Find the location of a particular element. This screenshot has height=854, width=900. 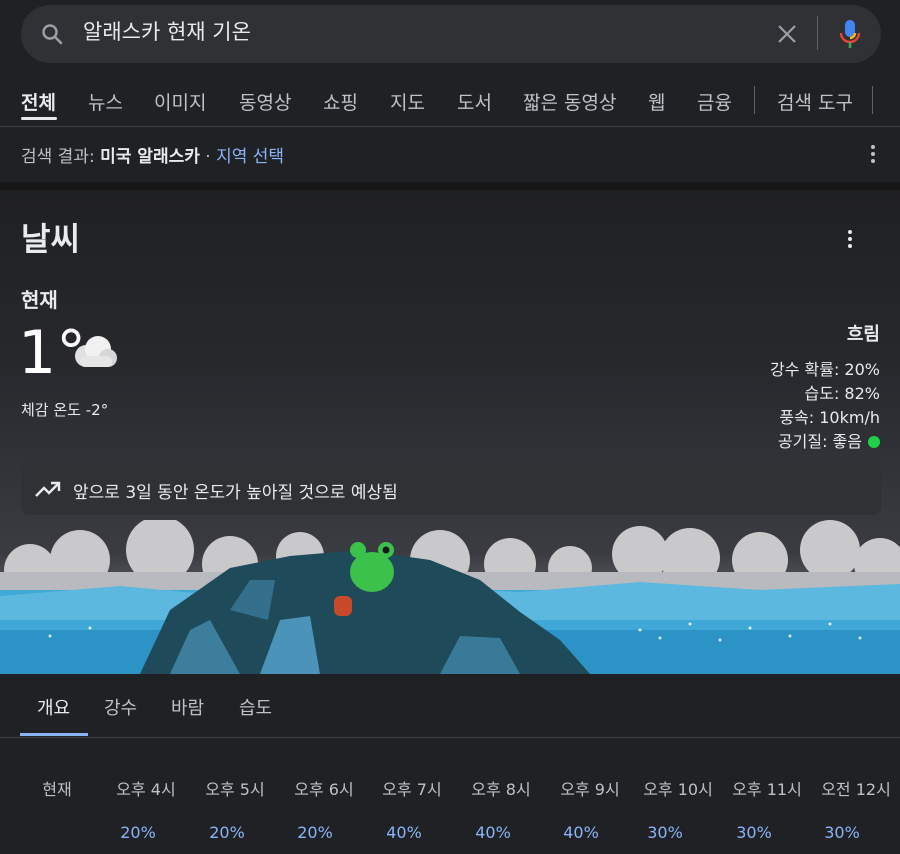

region-prefix: 검색 결과: is located at coordinates (58, 157).